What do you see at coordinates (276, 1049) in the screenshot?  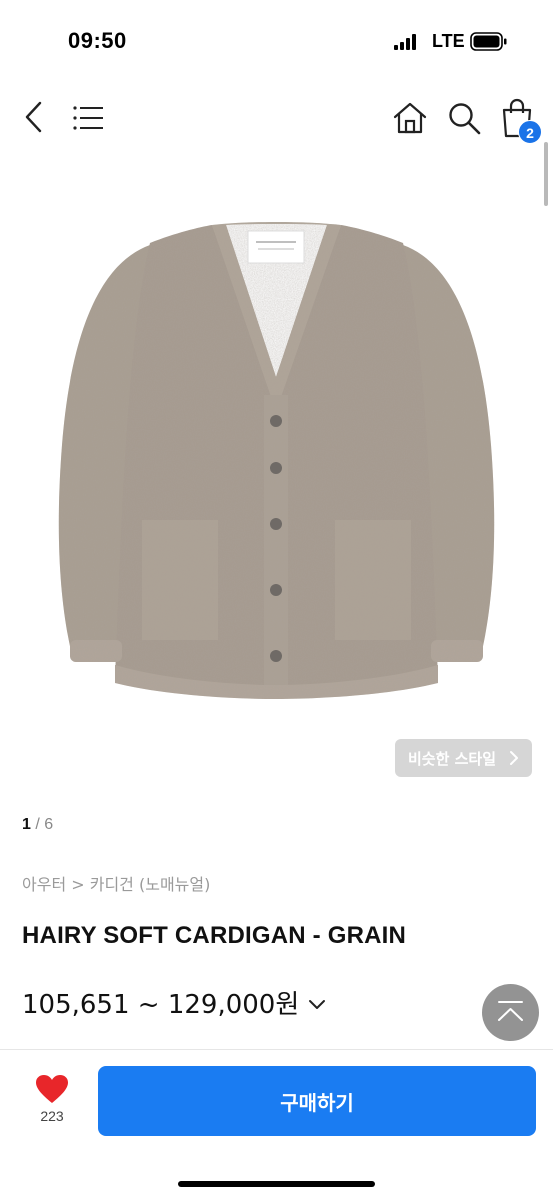 I see `bottom-bar-divider` at bounding box center [276, 1049].